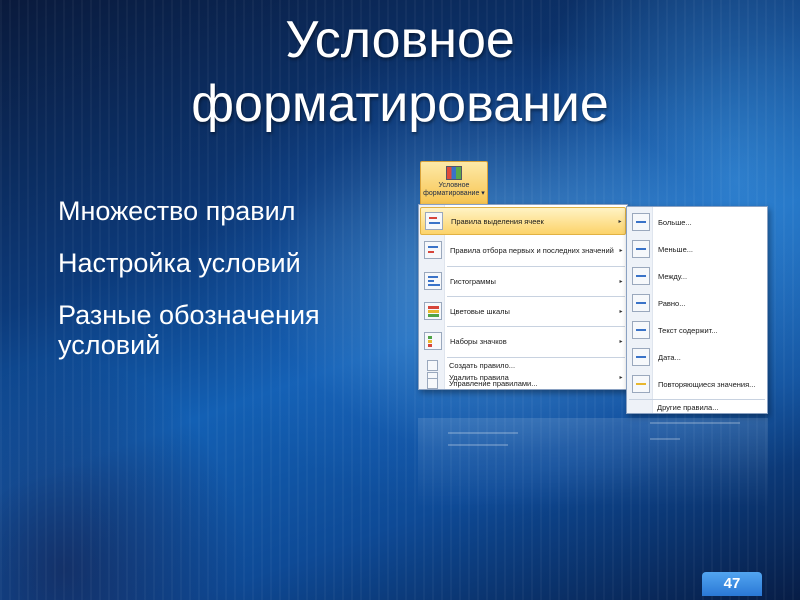 The height and width of the screenshot is (600, 800). I want to click on menu-item-data-bars: Гистограммы ▸, so click(523, 281).